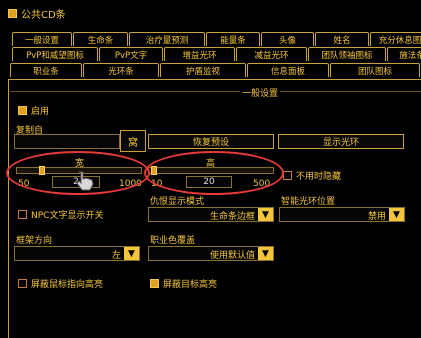 The image size is (421, 338). Describe the element at coordinates (342, 214) in the screenshot. I see `smart-aura-select: 禁用 ▼` at that location.